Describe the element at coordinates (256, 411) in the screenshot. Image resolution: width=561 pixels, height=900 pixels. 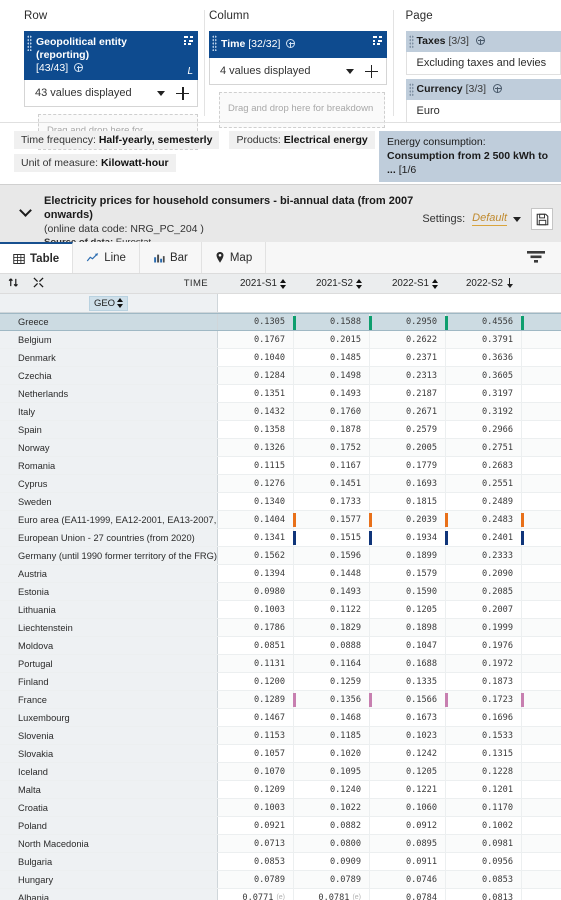
I see `table-cell: 0.1432` at that location.